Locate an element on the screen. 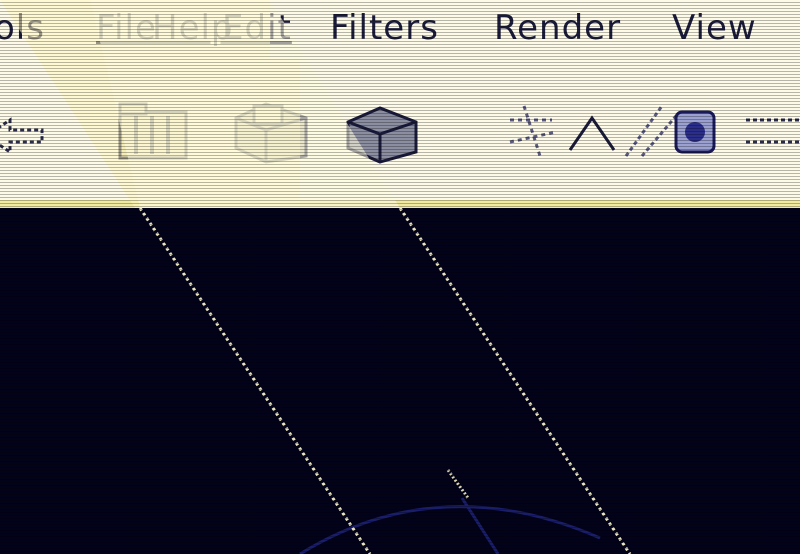 The width and height of the screenshot is (800, 554). toolbar-button-scene is located at coordinates (560, 131).